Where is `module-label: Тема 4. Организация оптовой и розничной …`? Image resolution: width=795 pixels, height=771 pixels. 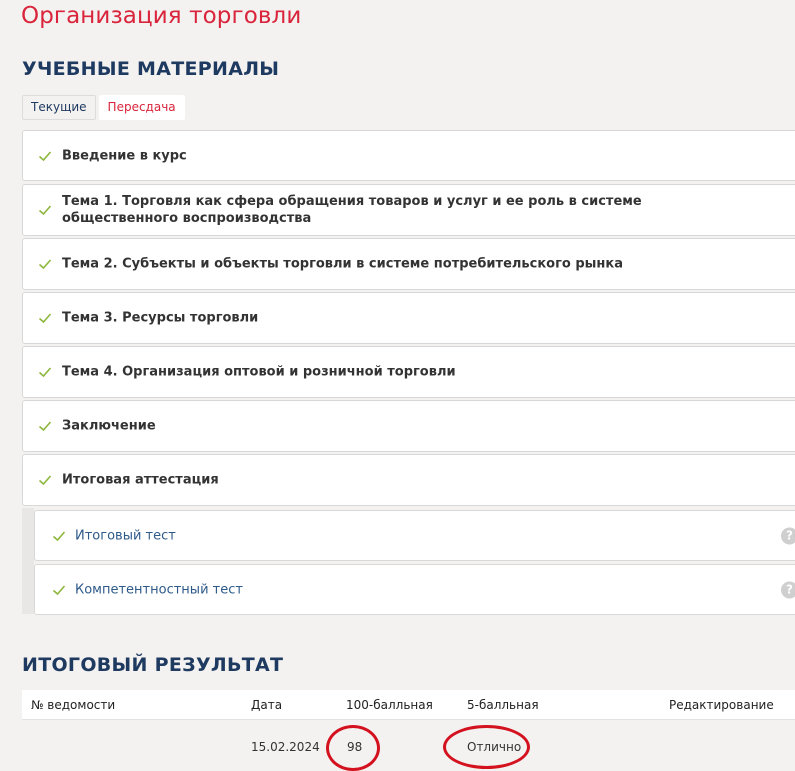 module-label: Тема 4. Организация оптовой и розничной … is located at coordinates (259, 372).